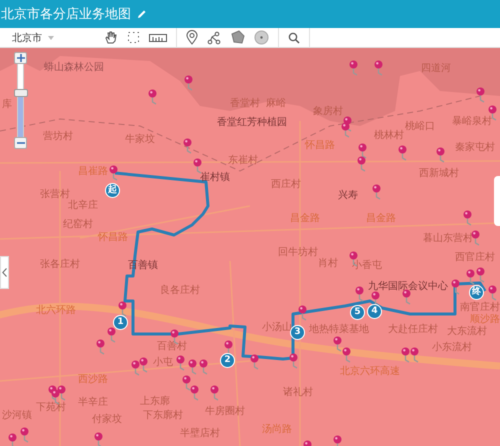 The width and height of the screenshot is (500, 446). Describe the element at coordinates (243, 161) in the screenshot. I see `map-label: 东崔村` at that location.